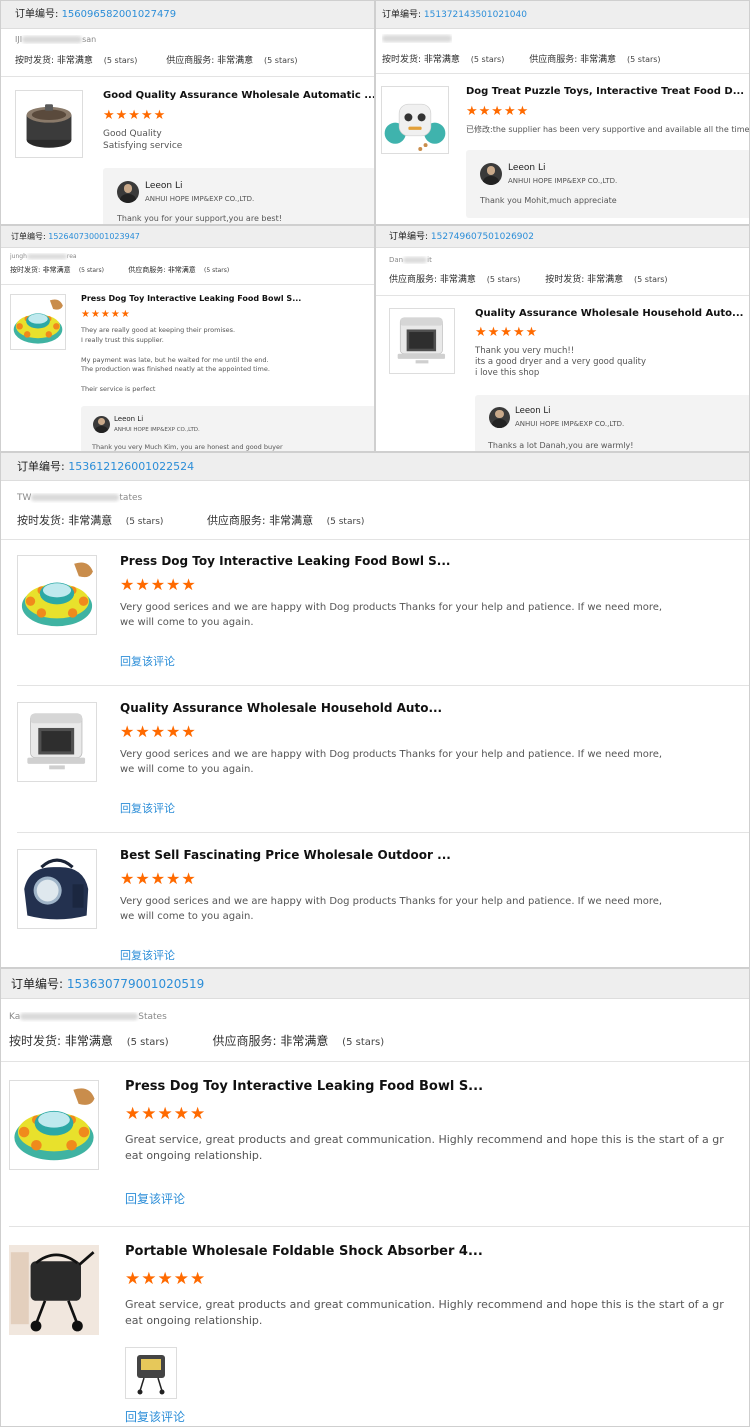 Image resolution: width=750 pixels, height=1427 pixels. Describe the element at coordinates (131, 466) in the screenshot. I see `order-number: 153612126001022524` at that location.